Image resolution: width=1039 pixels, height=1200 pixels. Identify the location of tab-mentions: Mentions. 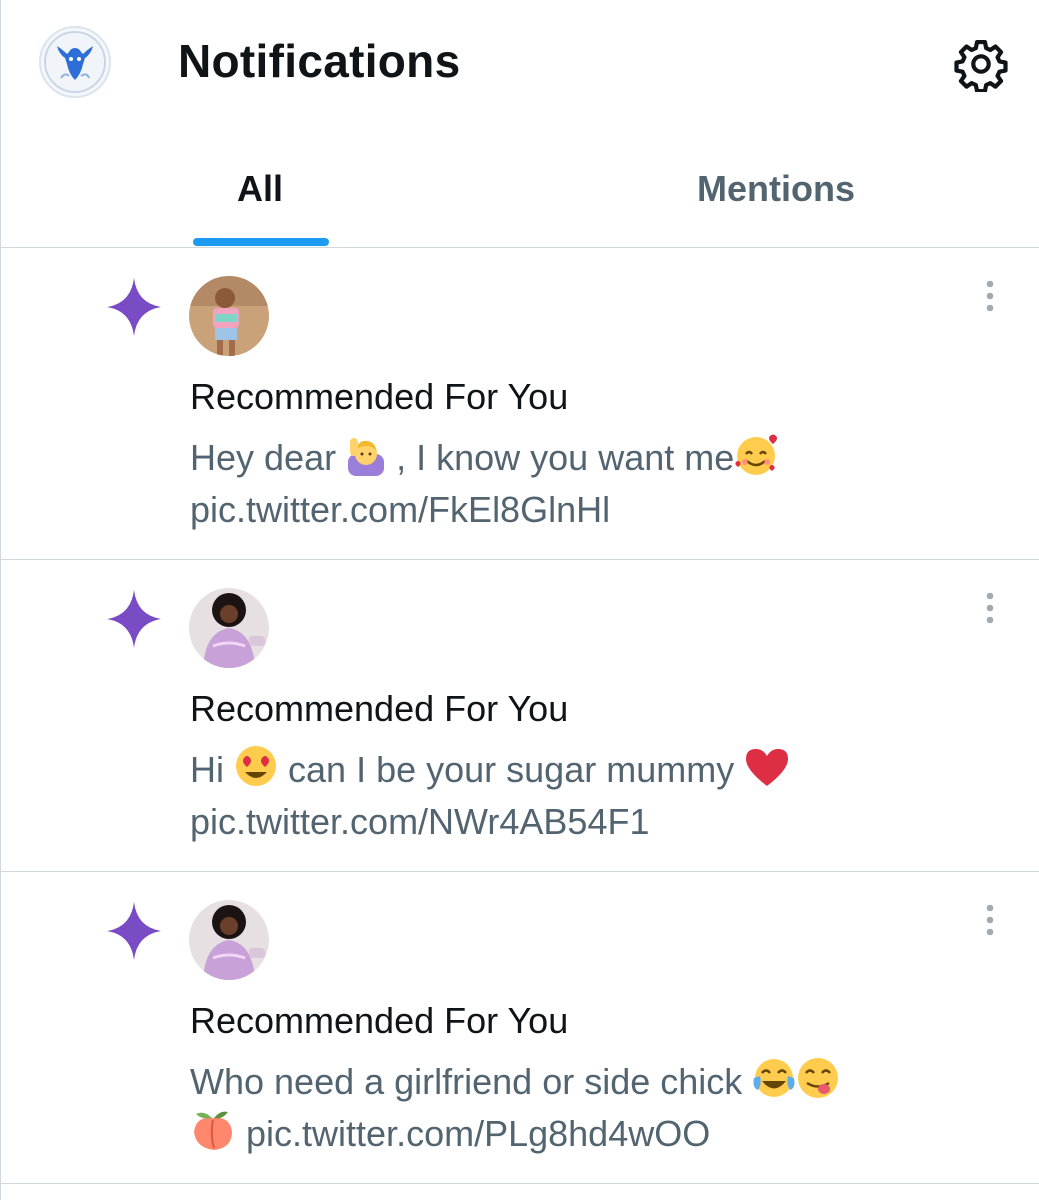
(776, 189).